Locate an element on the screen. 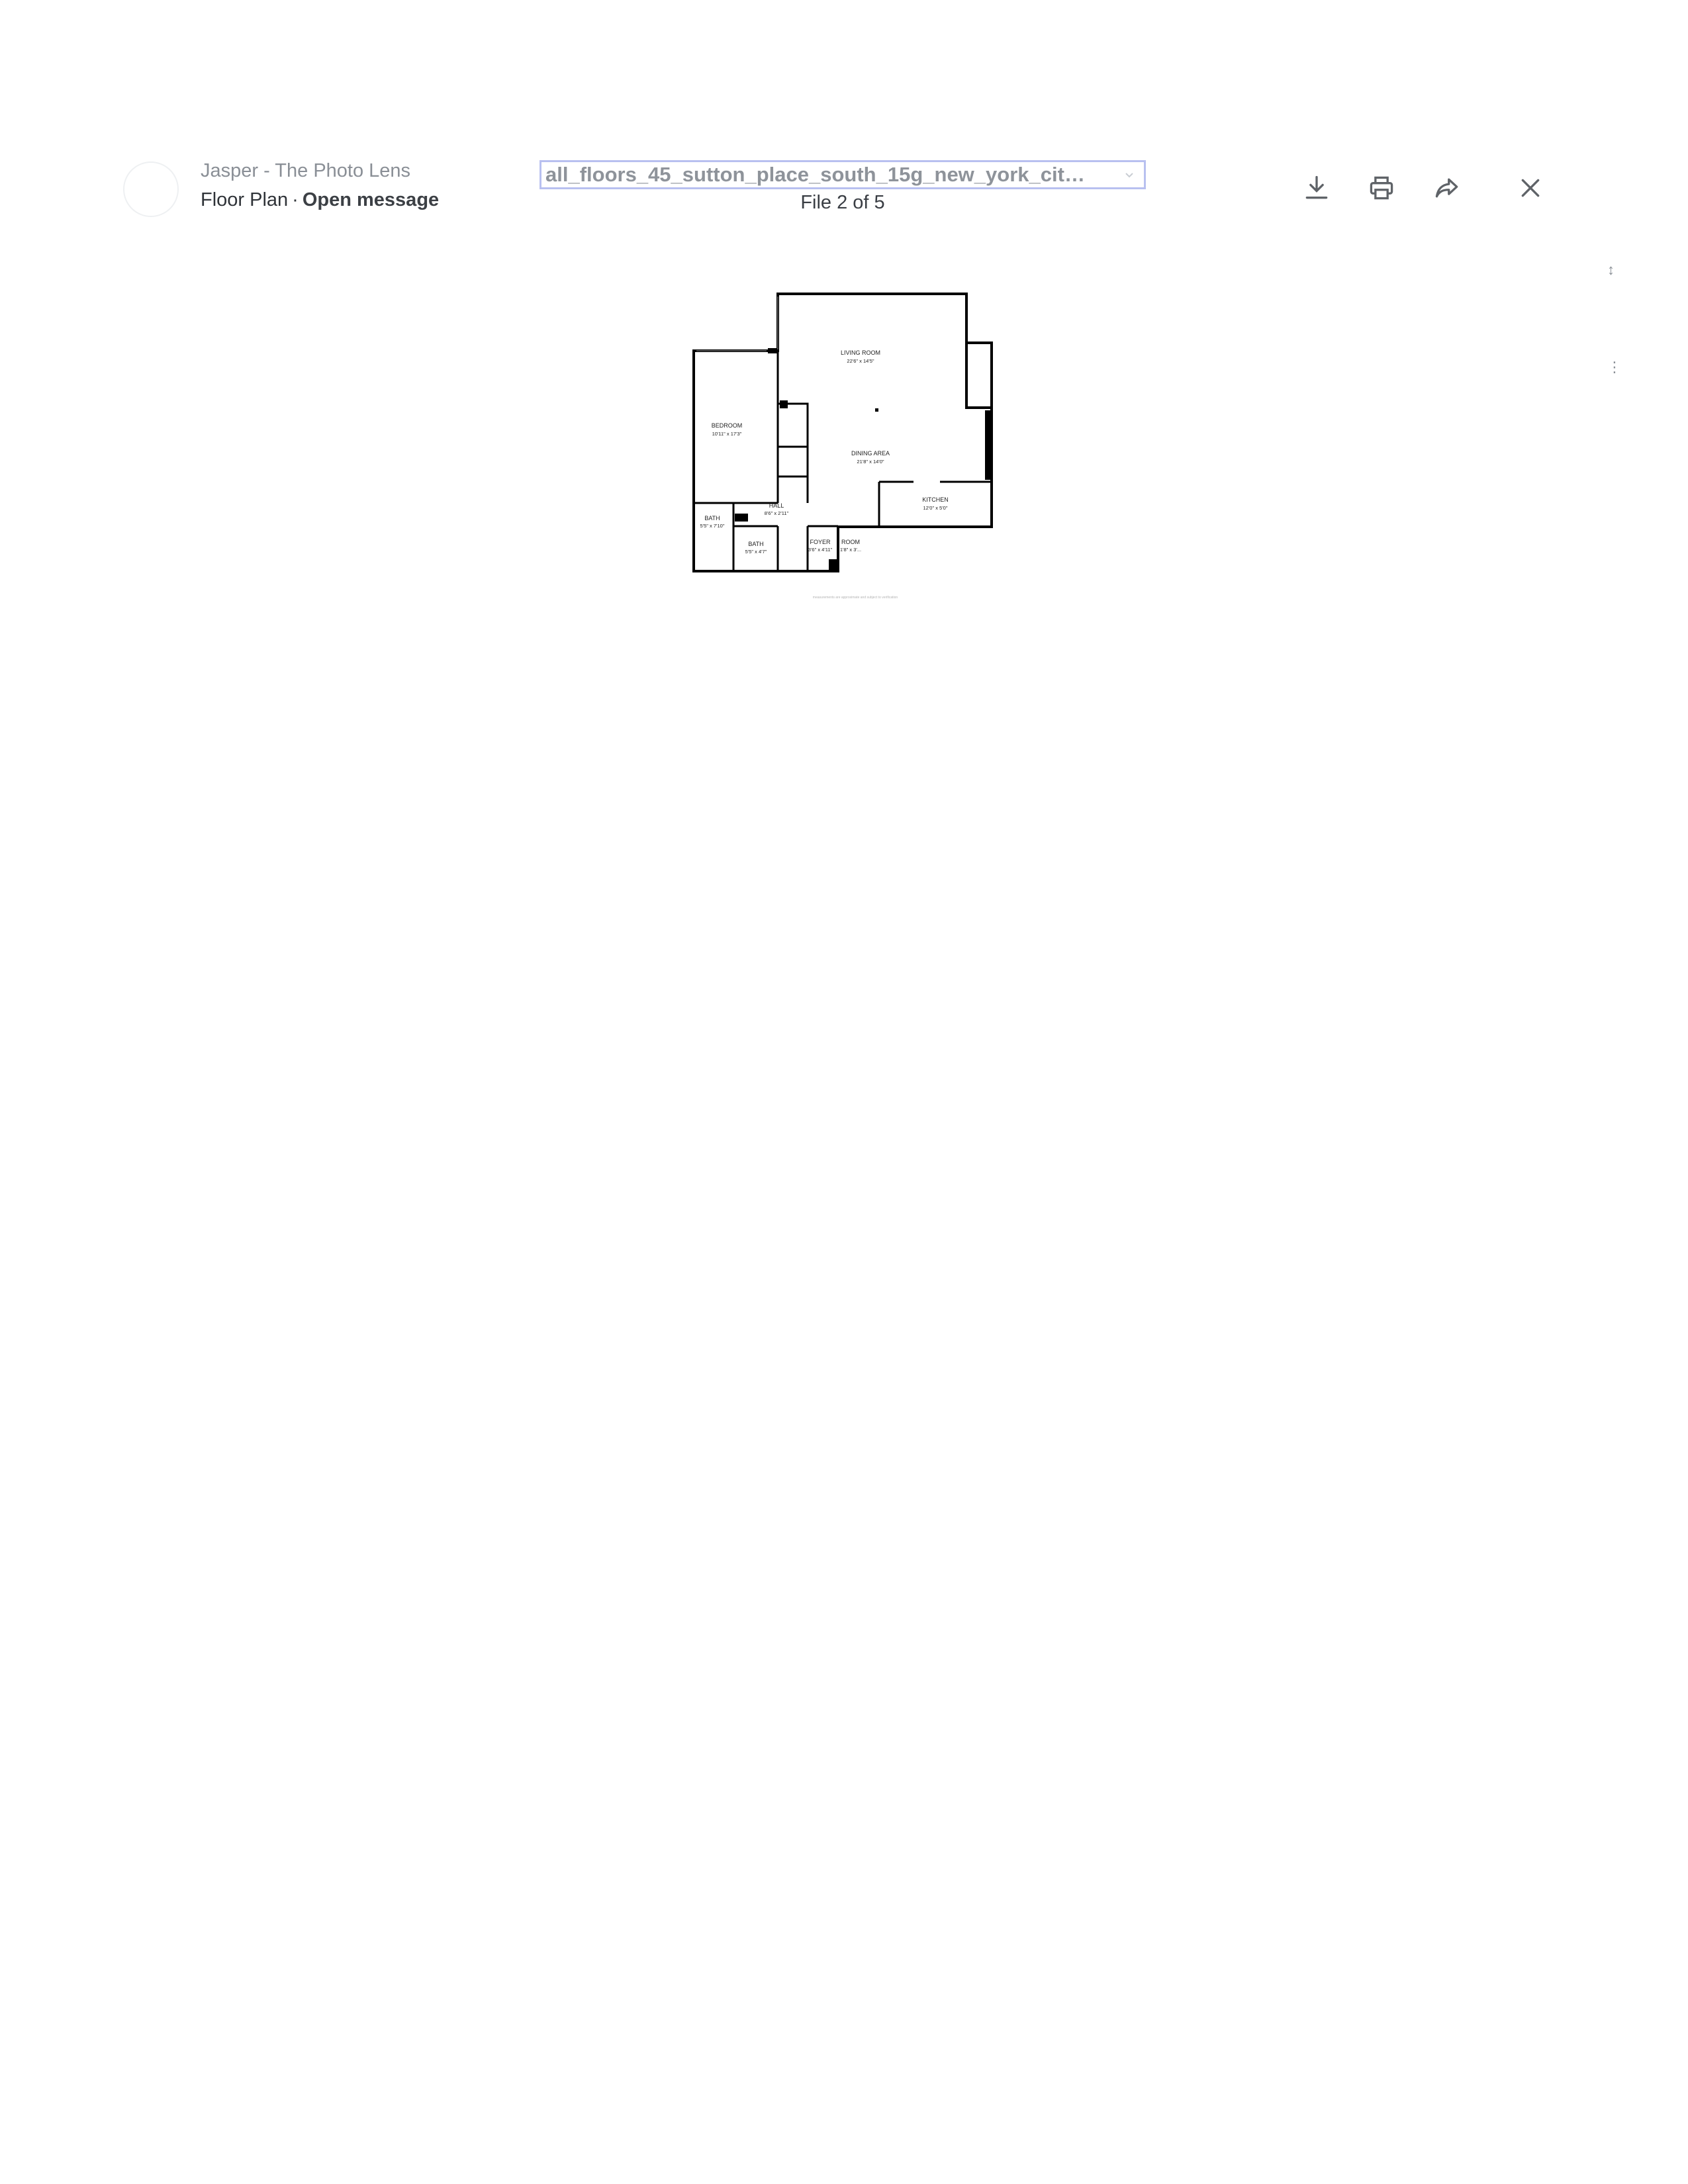 Image resolution: width=1688 pixels, height=2184 pixels. room-label: FOYER is located at coordinates (820, 542).